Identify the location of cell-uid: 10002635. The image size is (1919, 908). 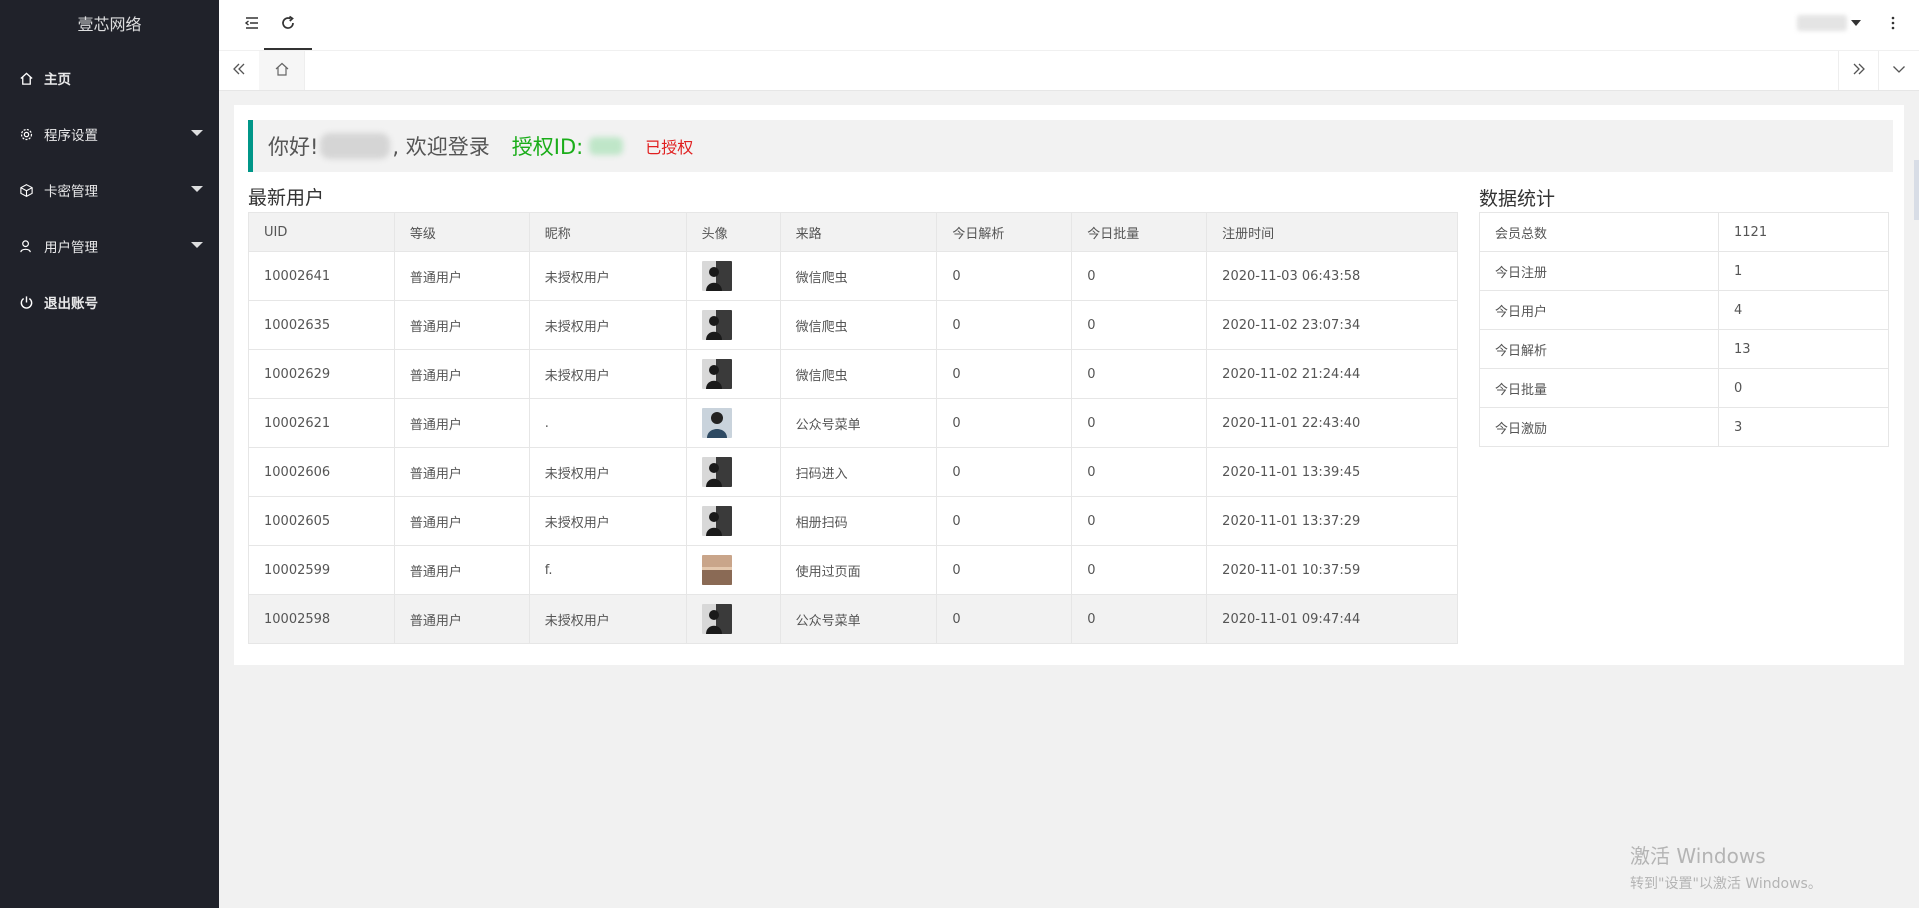
(321, 325).